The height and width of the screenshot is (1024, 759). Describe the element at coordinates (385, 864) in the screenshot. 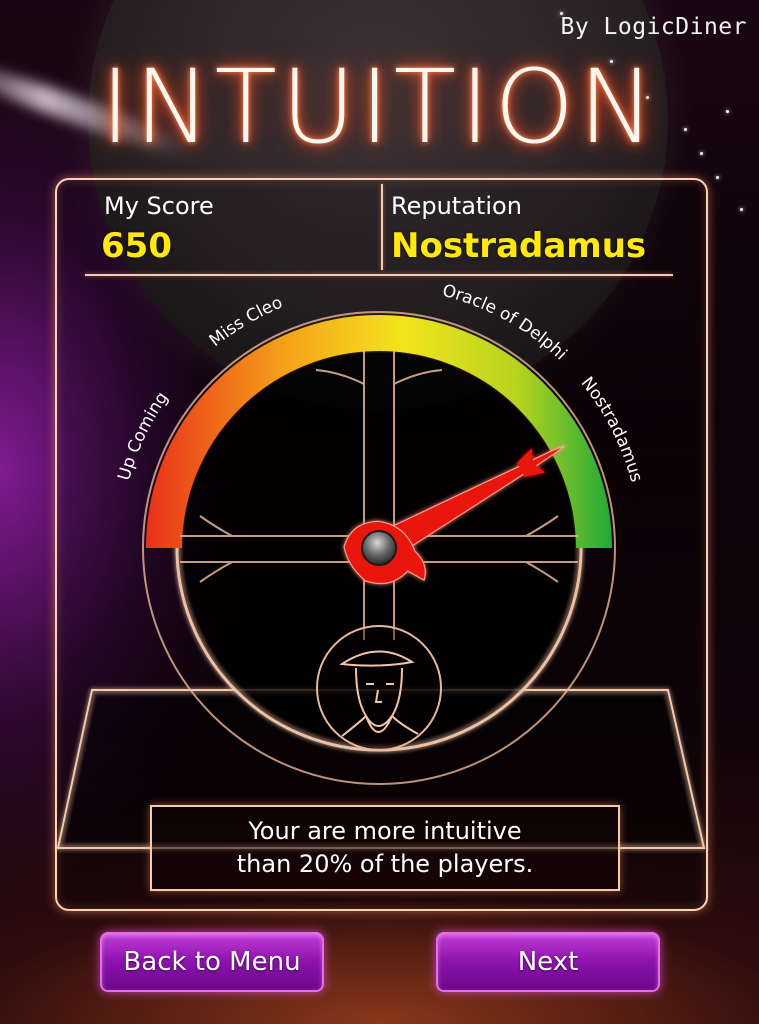

I see `result-line-2: than 20% of the players.` at that location.